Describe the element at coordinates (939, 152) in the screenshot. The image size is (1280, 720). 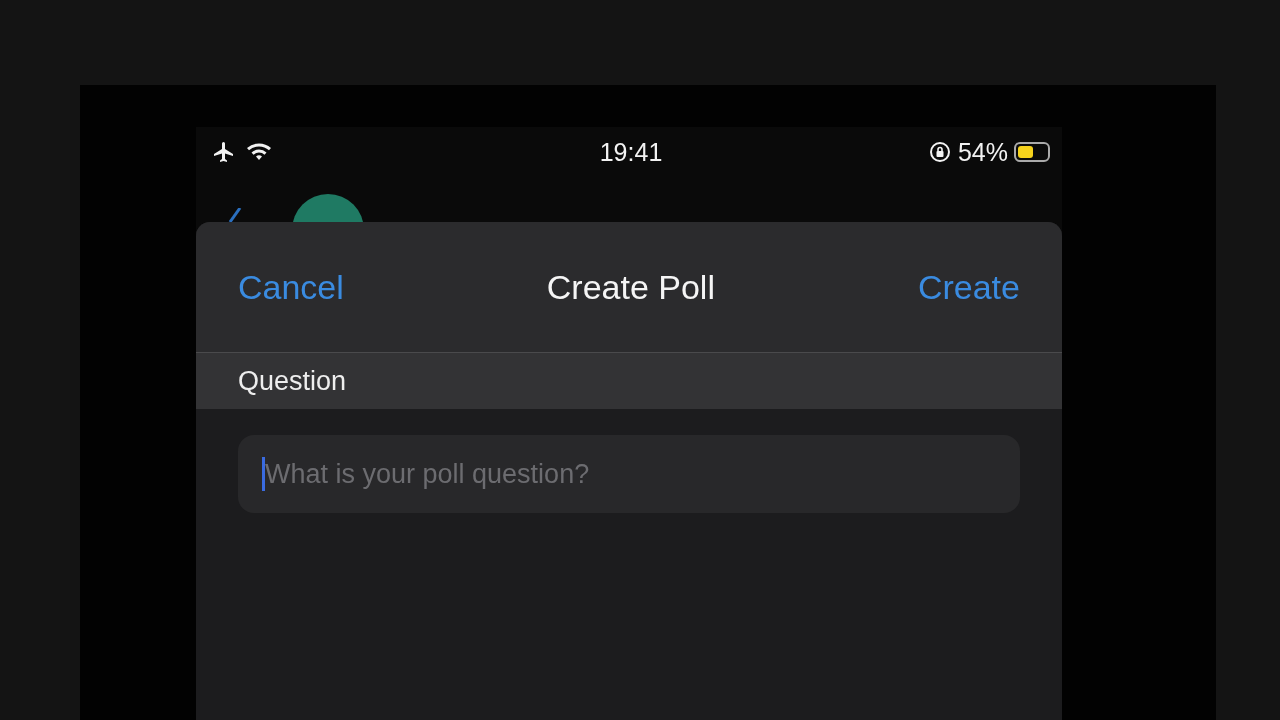
I see `rotation-lock-icon` at that location.